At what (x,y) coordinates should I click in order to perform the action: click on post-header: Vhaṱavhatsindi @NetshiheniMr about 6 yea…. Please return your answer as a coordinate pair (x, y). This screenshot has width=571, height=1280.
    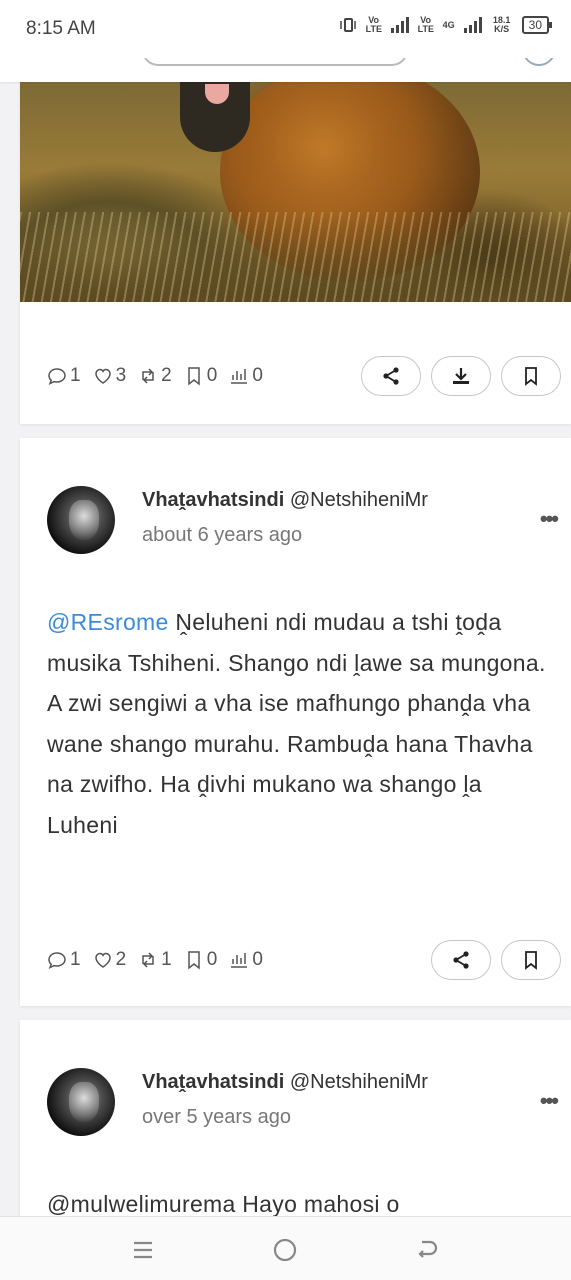
    Looking at the image, I should click on (303, 521).